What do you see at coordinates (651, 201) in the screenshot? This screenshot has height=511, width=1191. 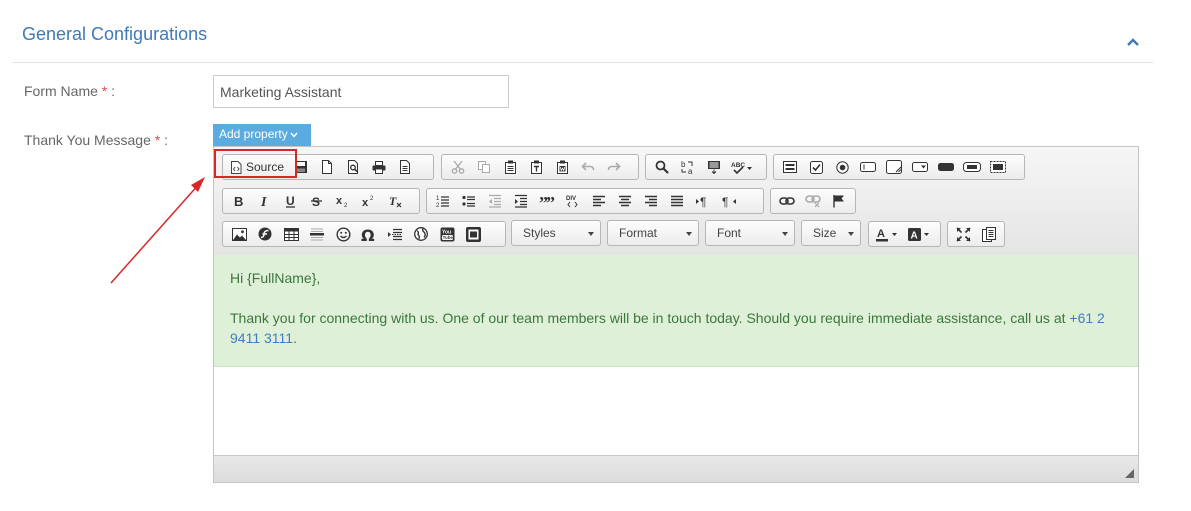 I see `align-right-button` at bounding box center [651, 201].